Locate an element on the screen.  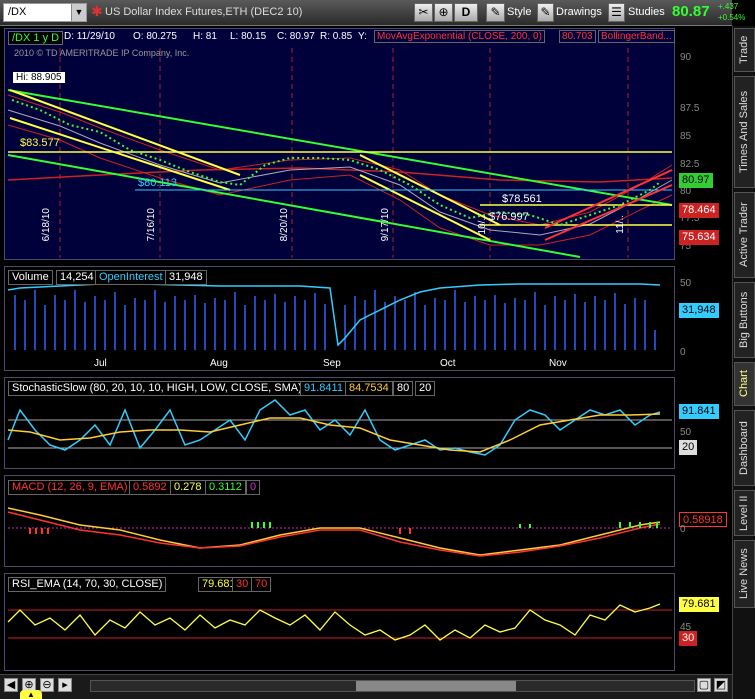
tab-chart: Chart is located at coordinates (744, 384).